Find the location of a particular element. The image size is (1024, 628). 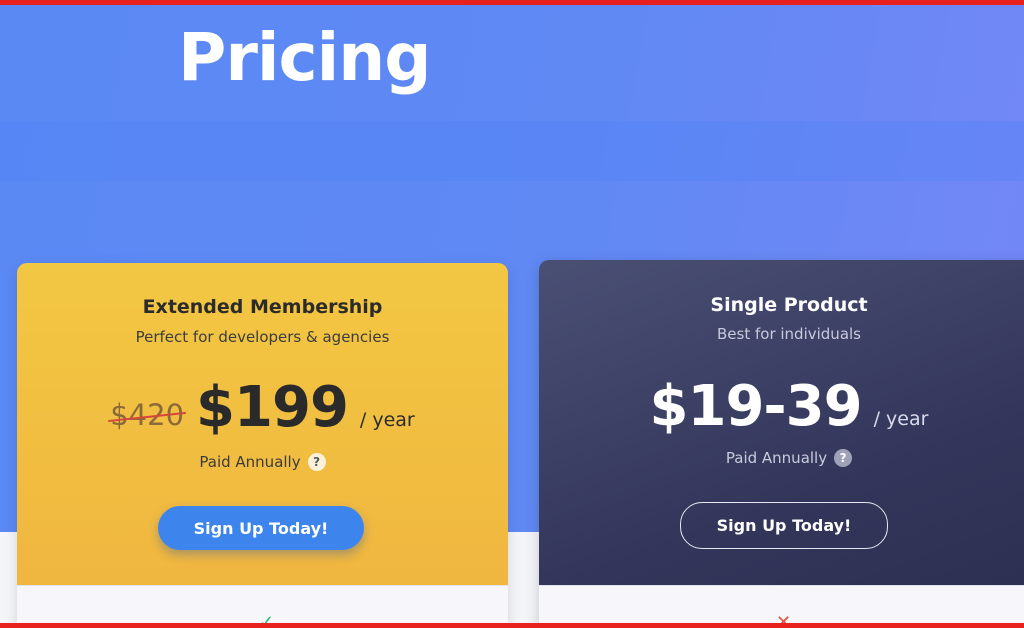

plan-subtitle: Perfect for developers & agencies is located at coordinates (262, 337).